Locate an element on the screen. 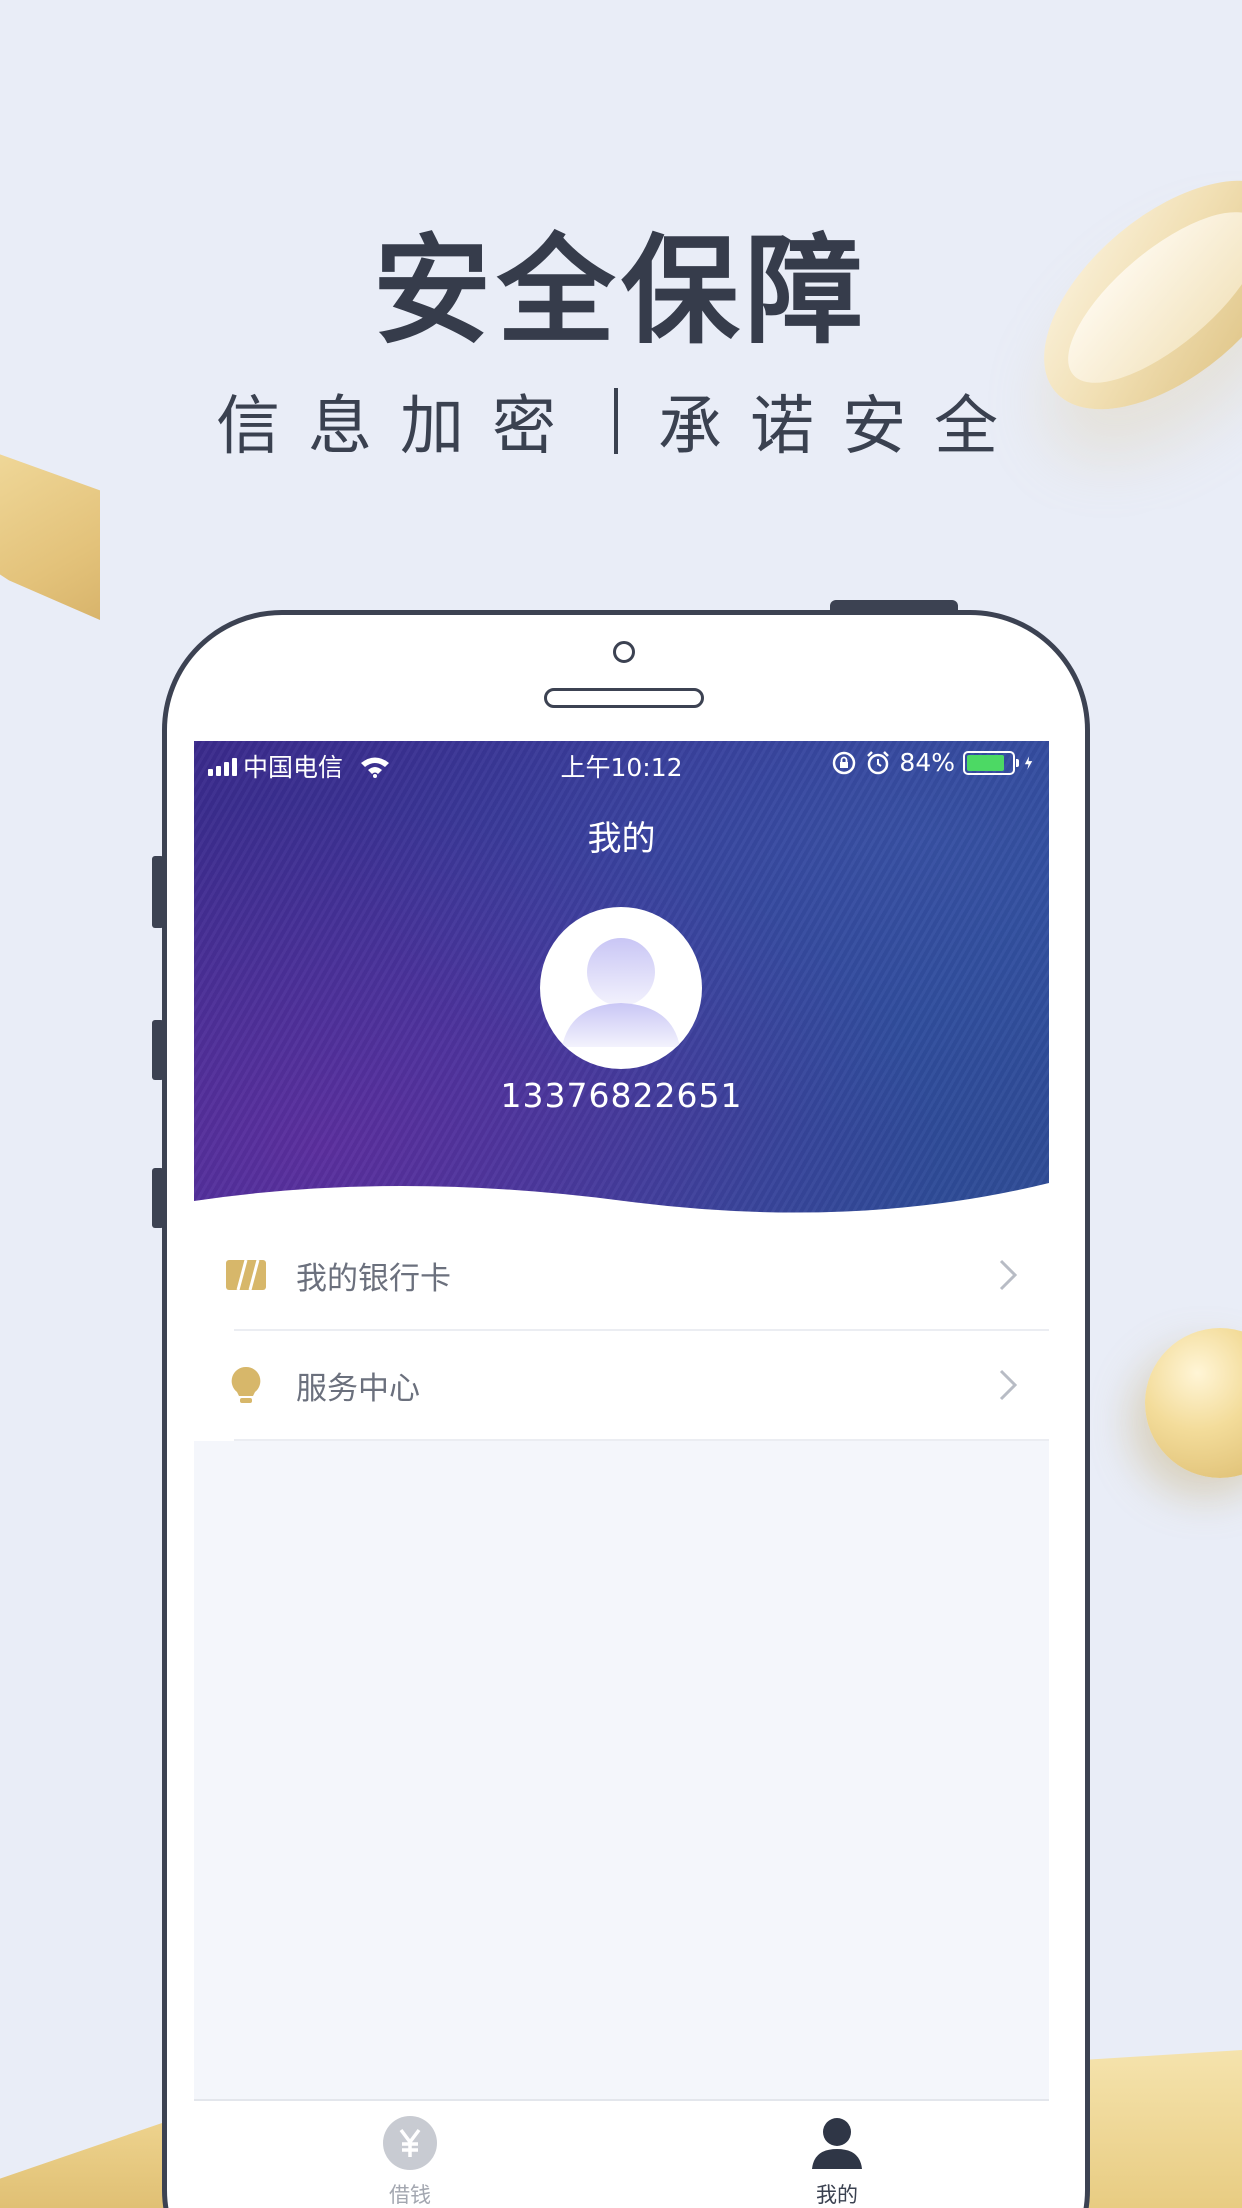 The height and width of the screenshot is (2208, 1242). tab-label: 我的 is located at coordinates (837, 2195).